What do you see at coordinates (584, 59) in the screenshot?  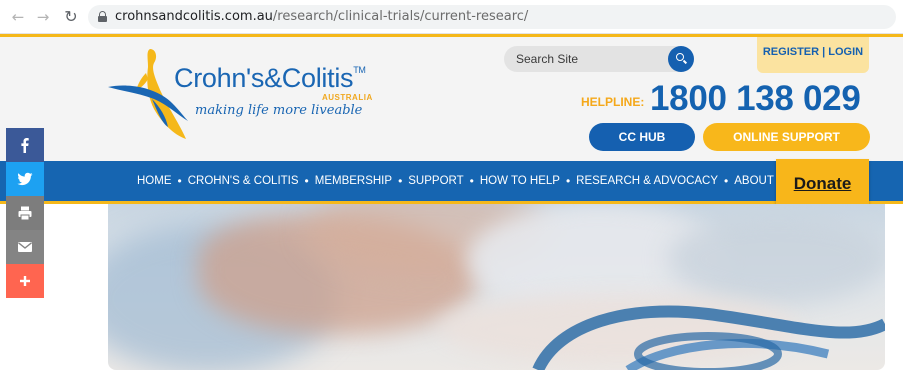 I see `search-input` at bounding box center [584, 59].